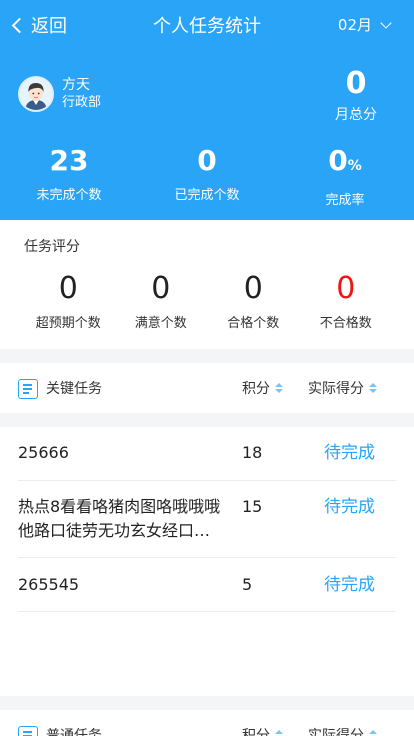  I want to click on normal-tasks-header: 普通任务 积分 实际得分, so click(207, 723).